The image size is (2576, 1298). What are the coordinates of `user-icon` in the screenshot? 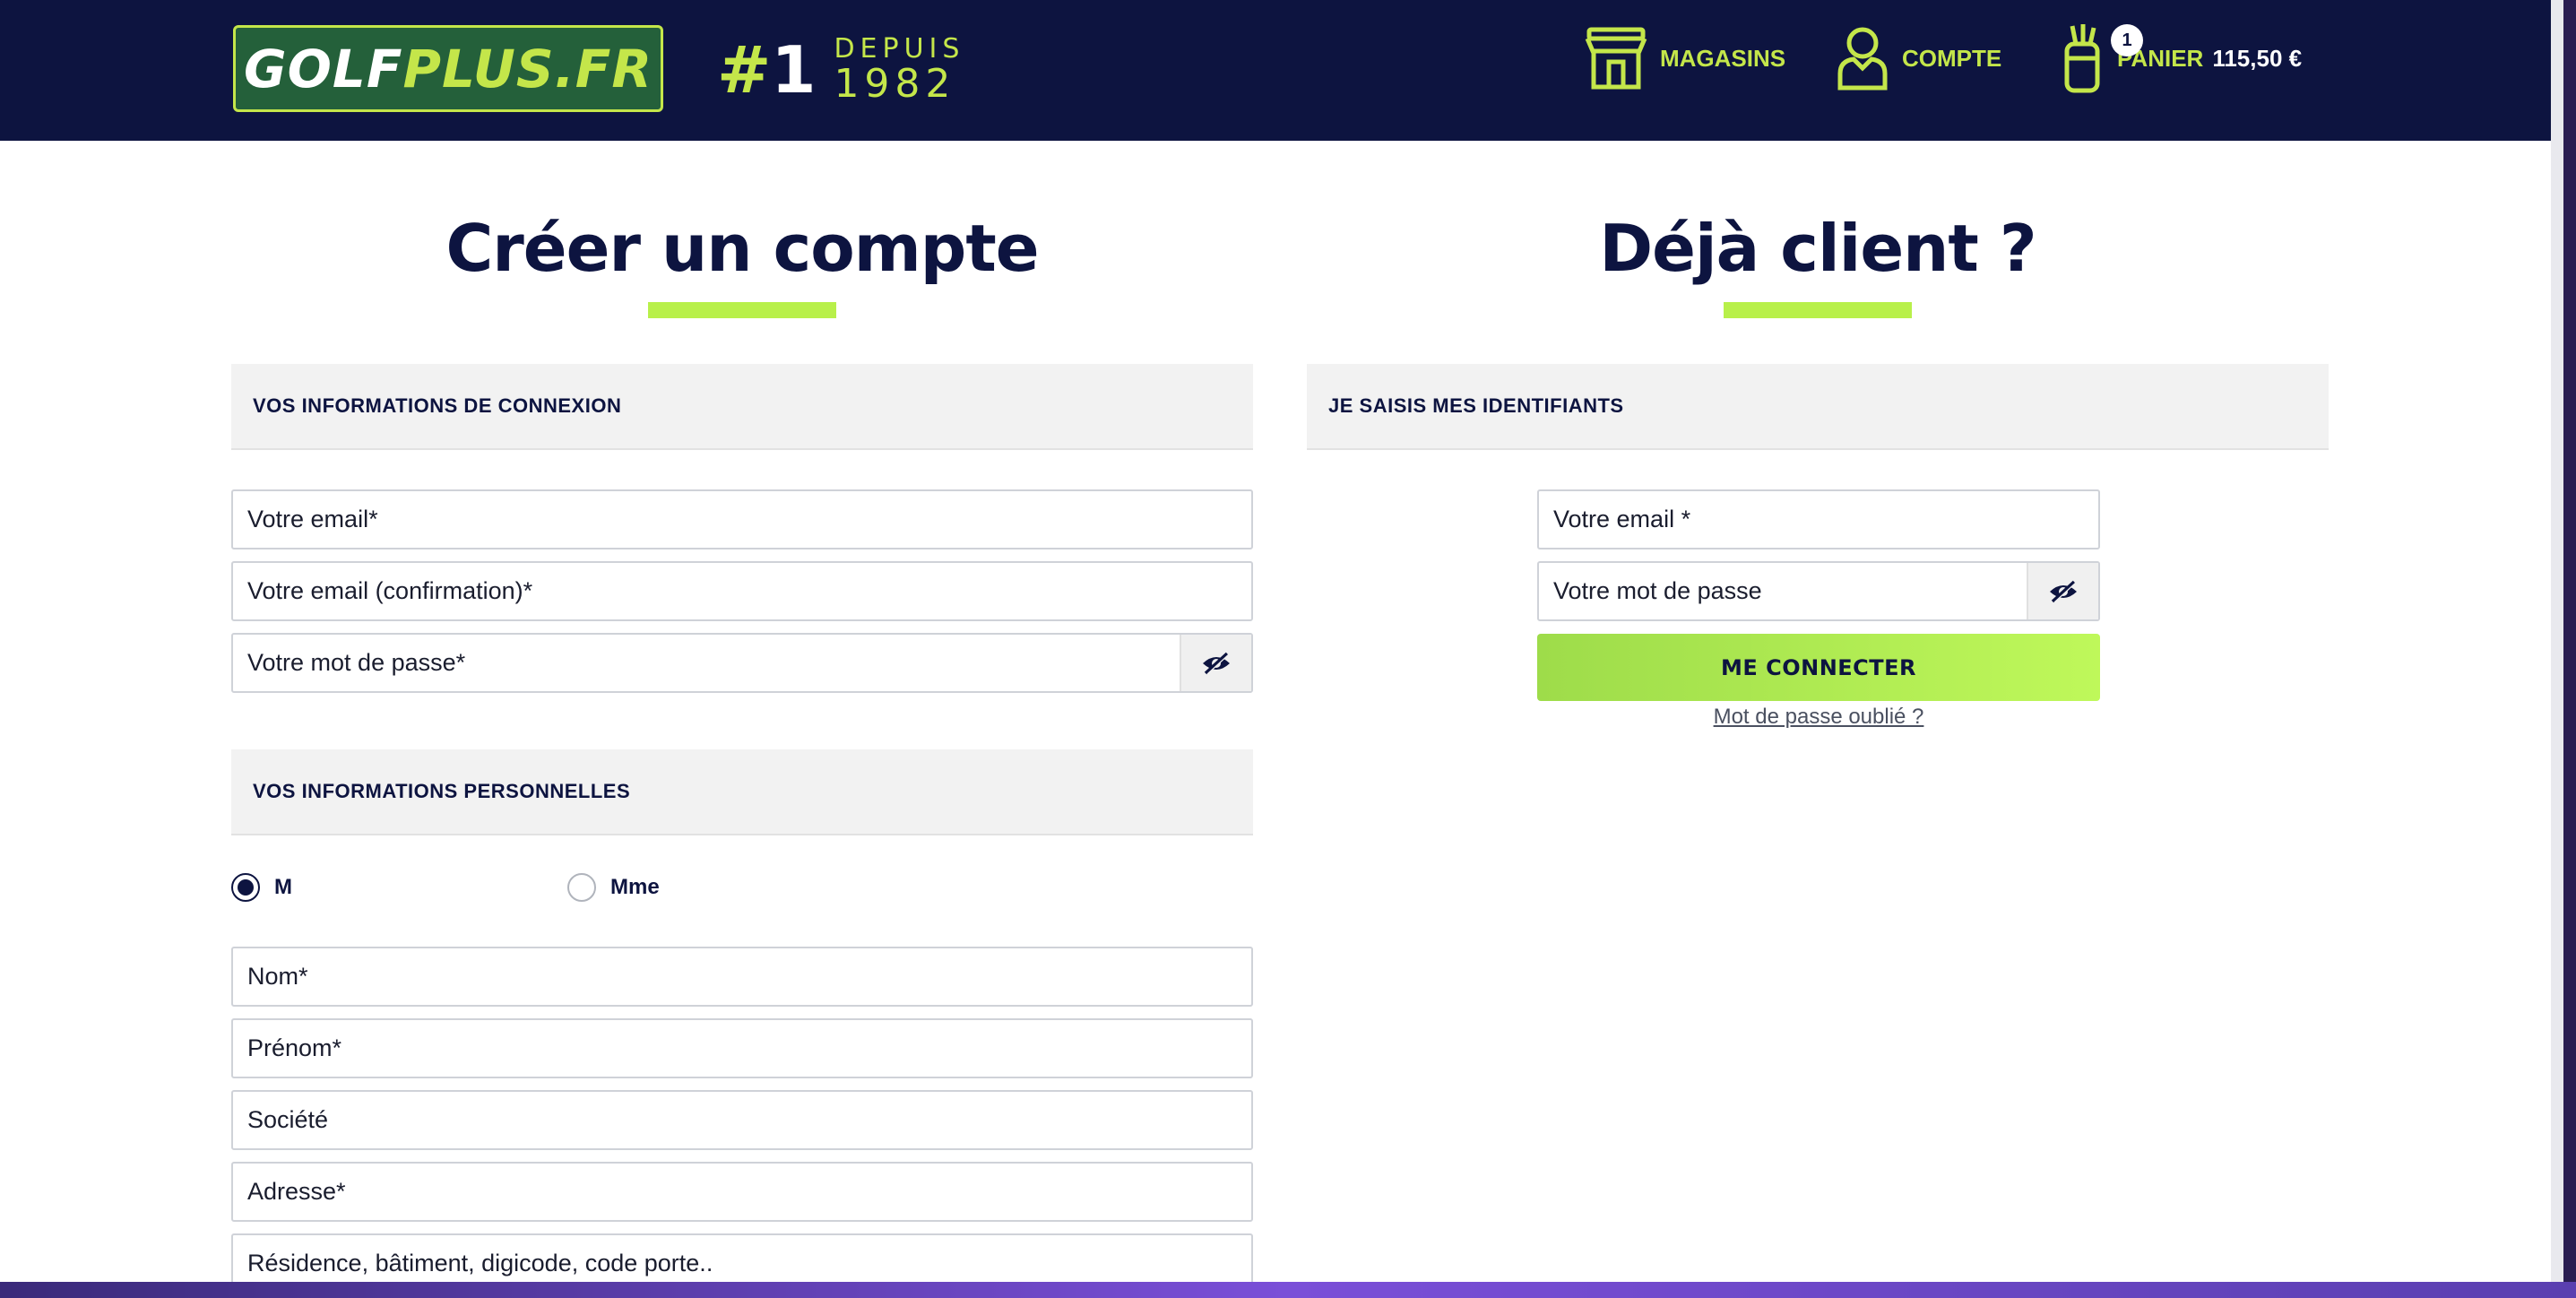 It's located at (1862, 58).